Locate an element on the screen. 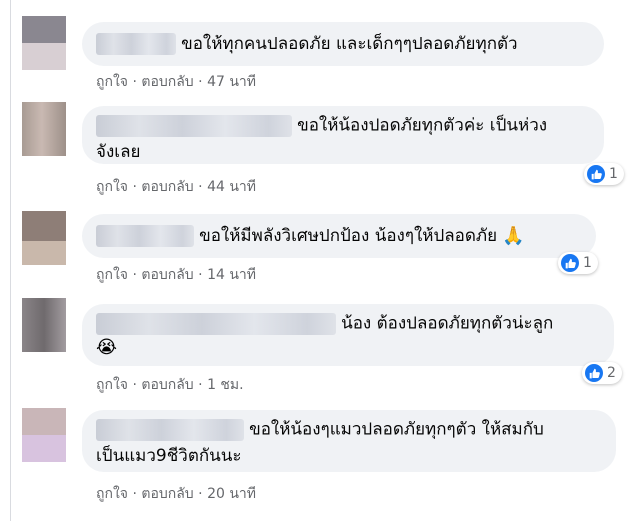 This screenshot has height=521, width=640. comment-bubble: ขอให้ทุกคนปลอดภัย และเด็กๆๆปลอดภัยทุกตัว is located at coordinates (343, 44).